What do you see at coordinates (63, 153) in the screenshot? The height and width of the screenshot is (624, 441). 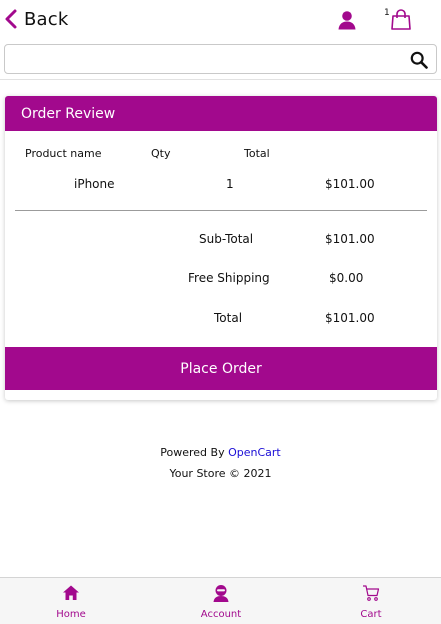 I see `column-header-product: Product name` at bounding box center [63, 153].